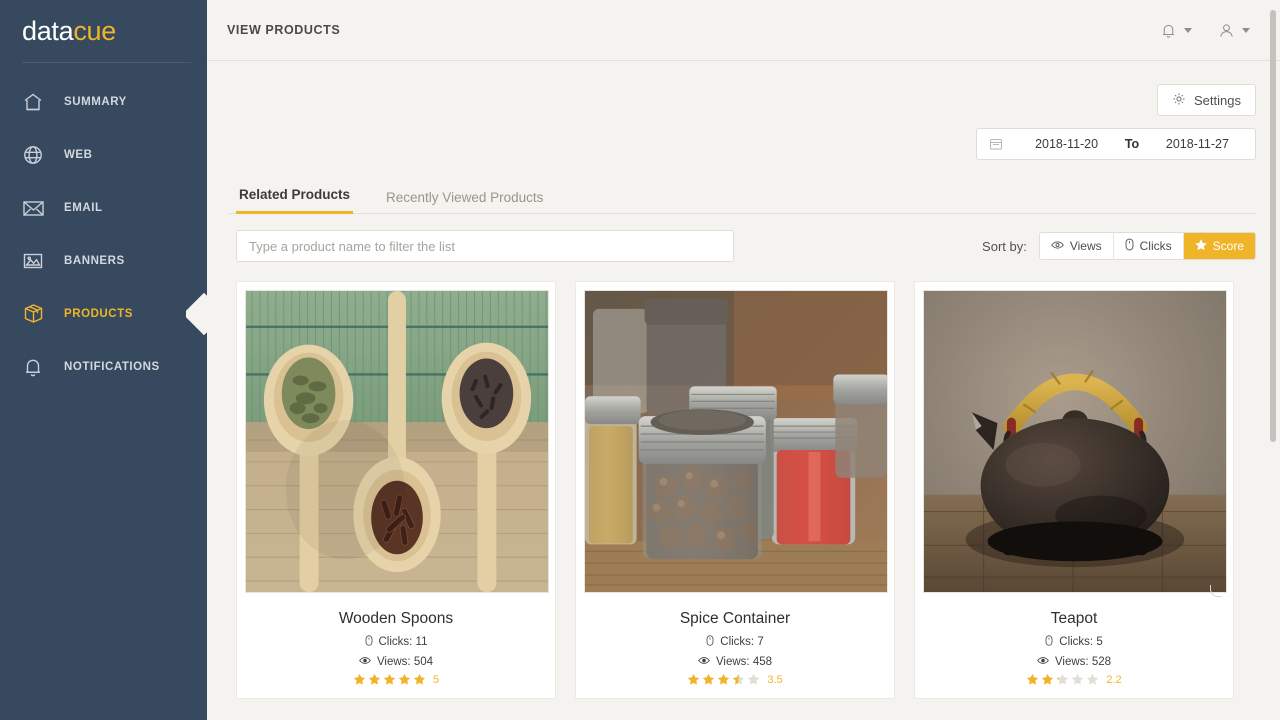 This screenshot has height=720, width=1280. I want to click on product-views: Views: 528, so click(1074, 662).